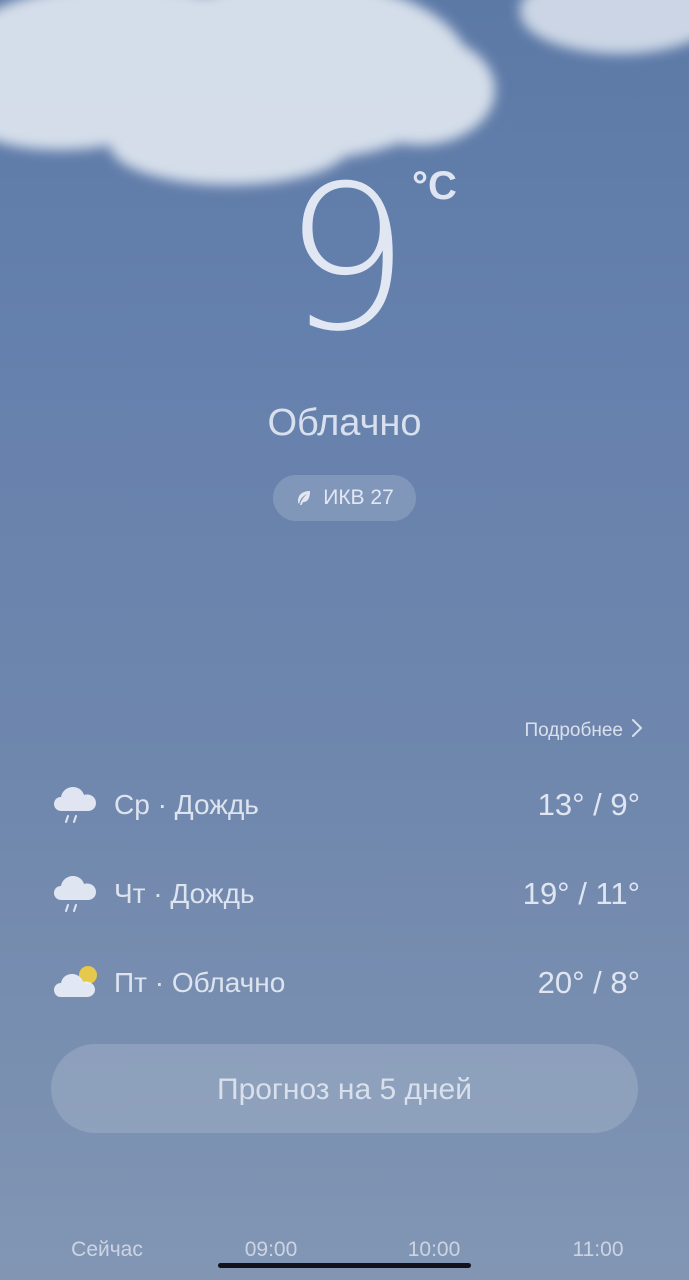 The width and height of the screenshot is (689, 1280). What do you see at coordinates (588, 982) in the screenshot?
I see `forecast-temp-range: 20° / 8°` at bounding box center [588, 982].